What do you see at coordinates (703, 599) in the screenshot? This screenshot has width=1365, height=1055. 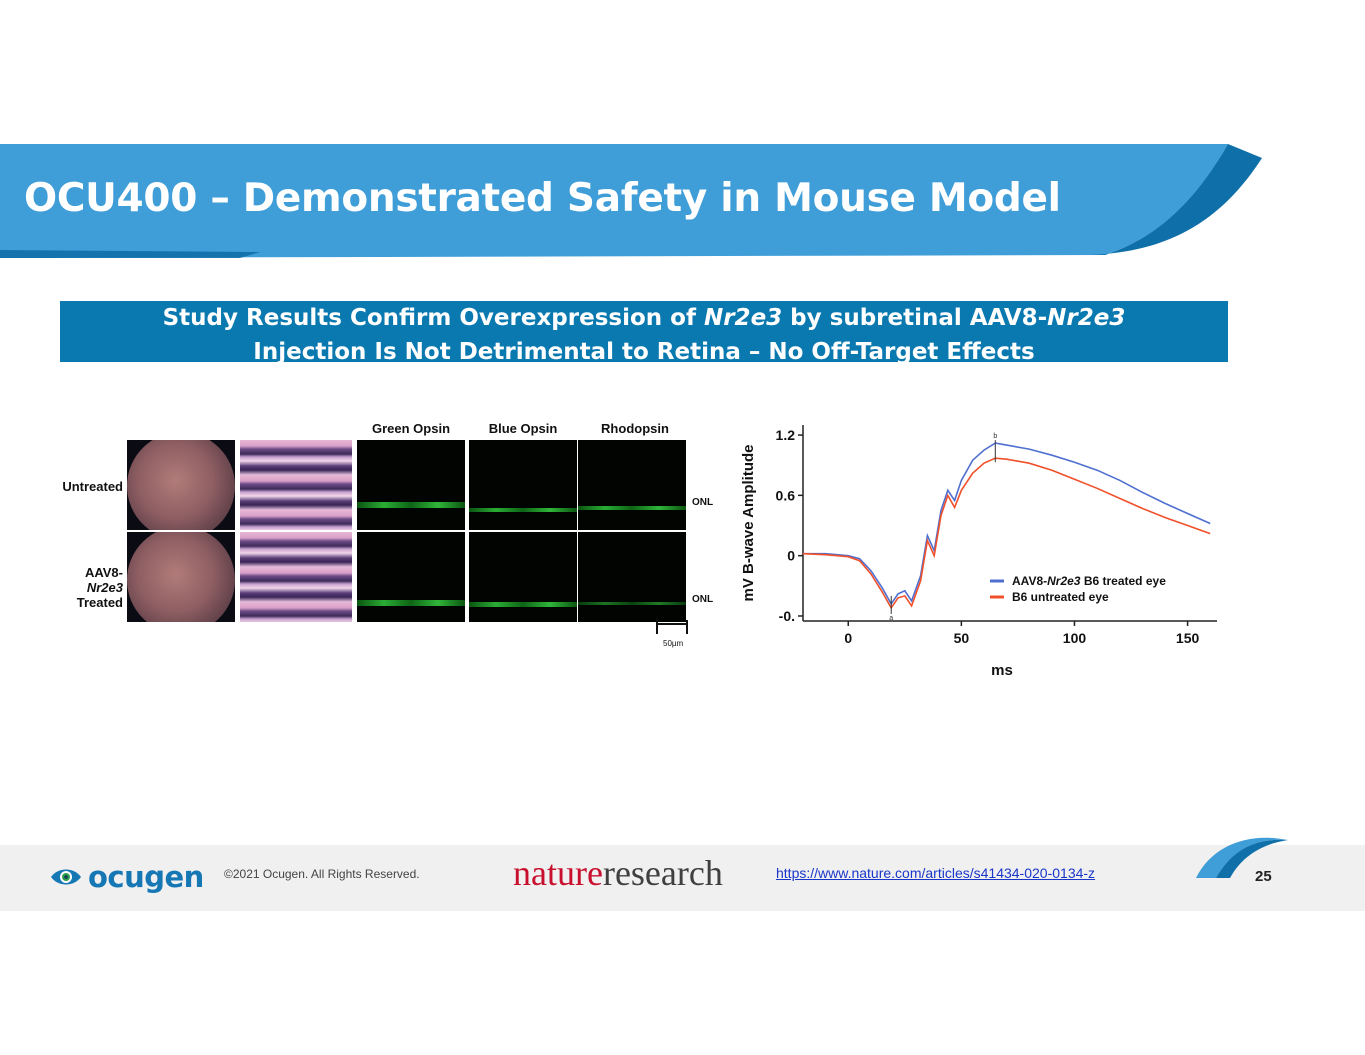 I see `onl-label-treated: ONL` at bounding box center [703, 599].